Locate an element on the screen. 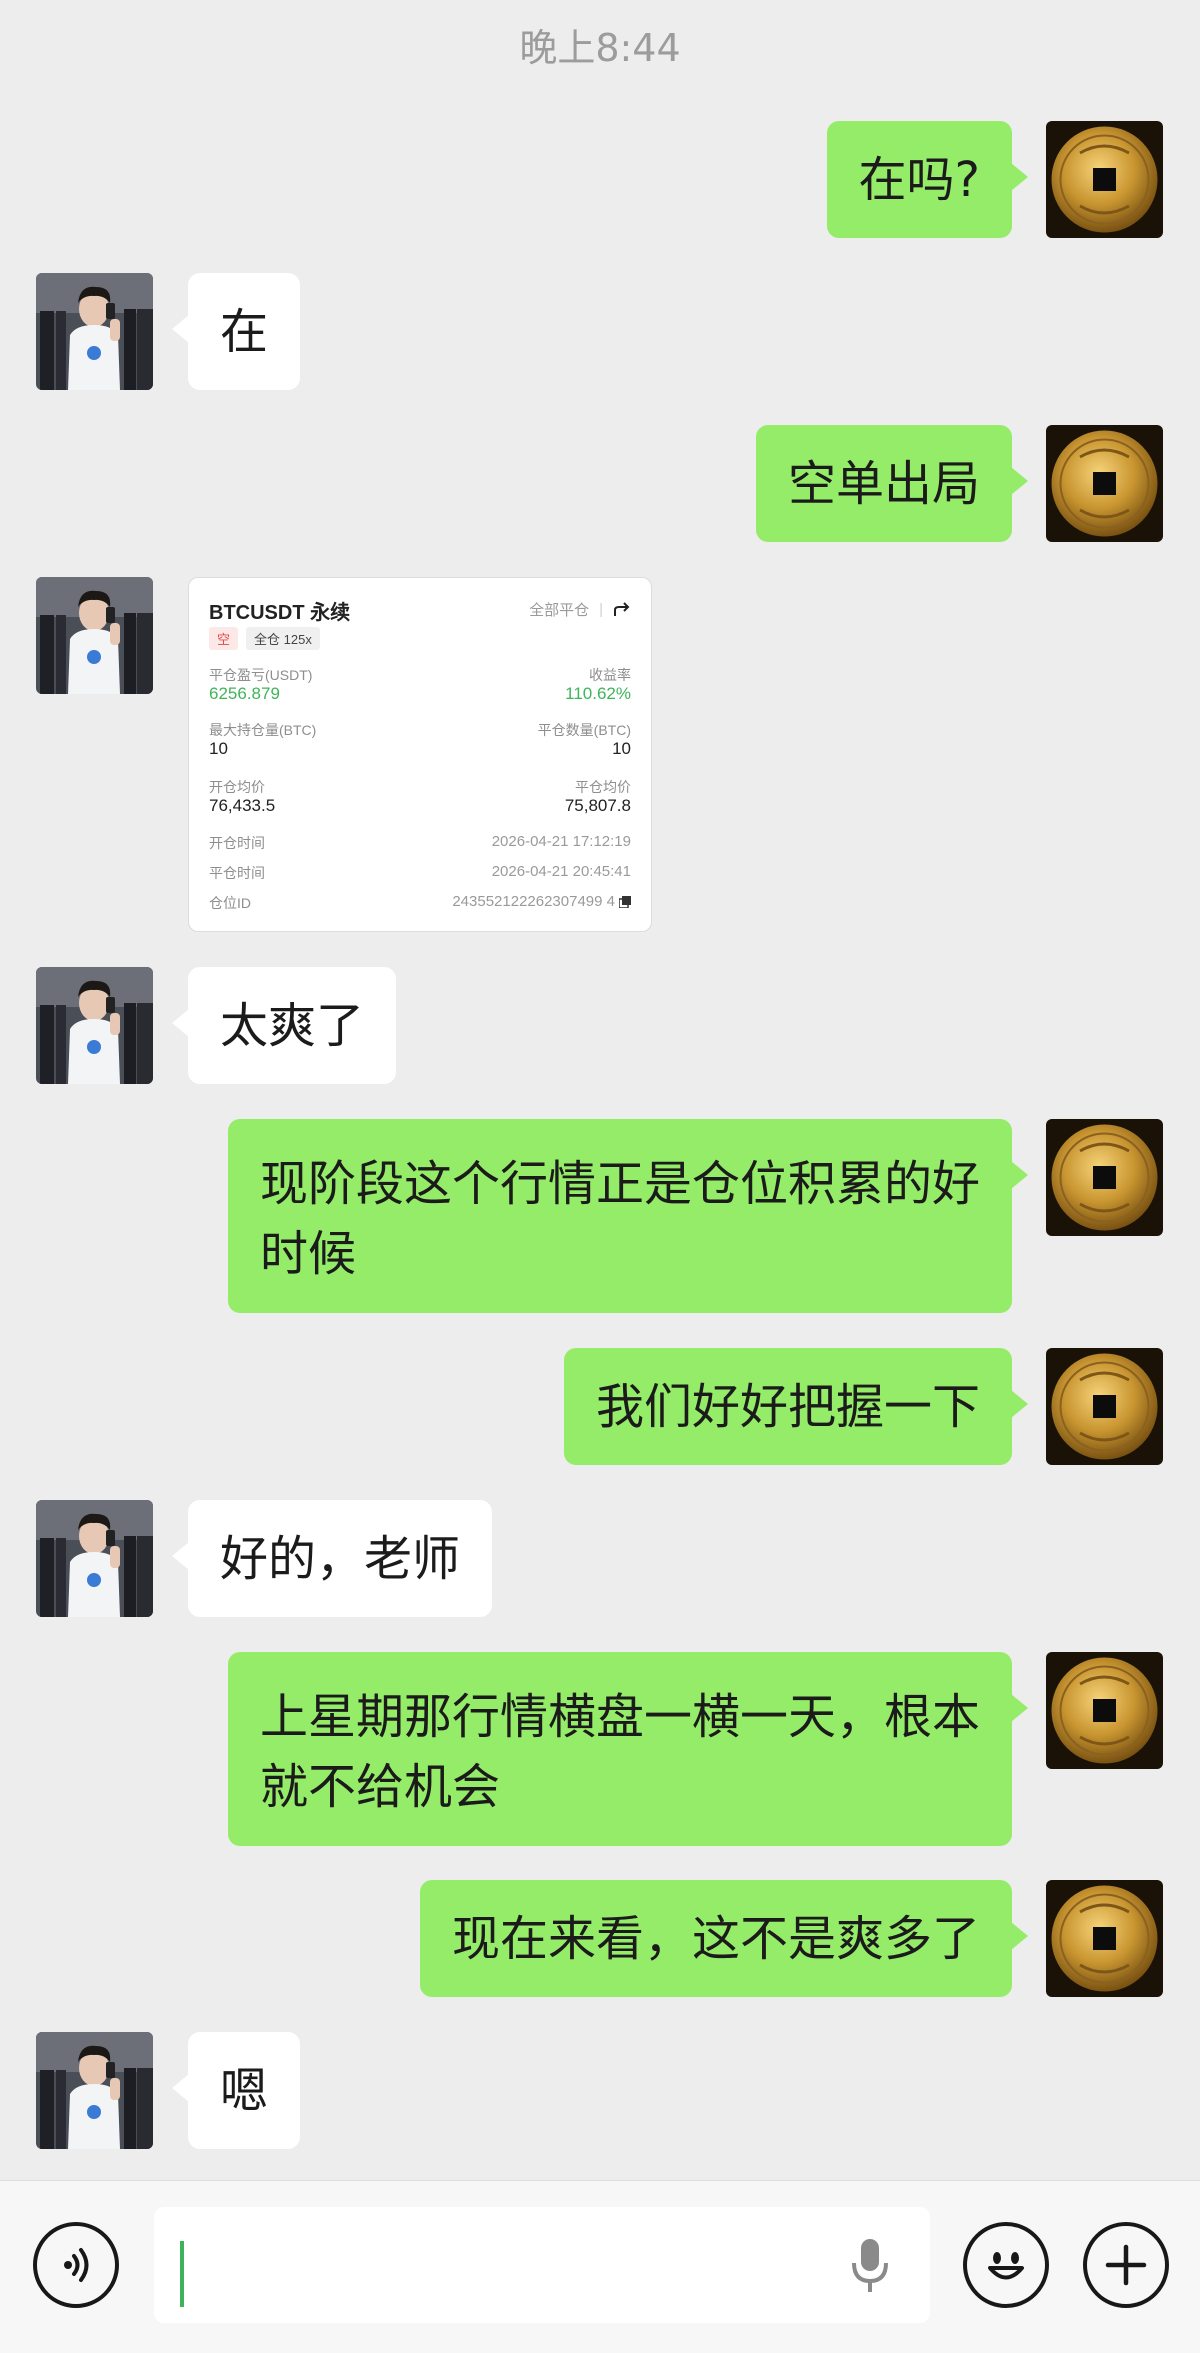 The image size is (1200, 2353). card-symbol: BTCUSDT 永续 is located at coordinates (280, 613).